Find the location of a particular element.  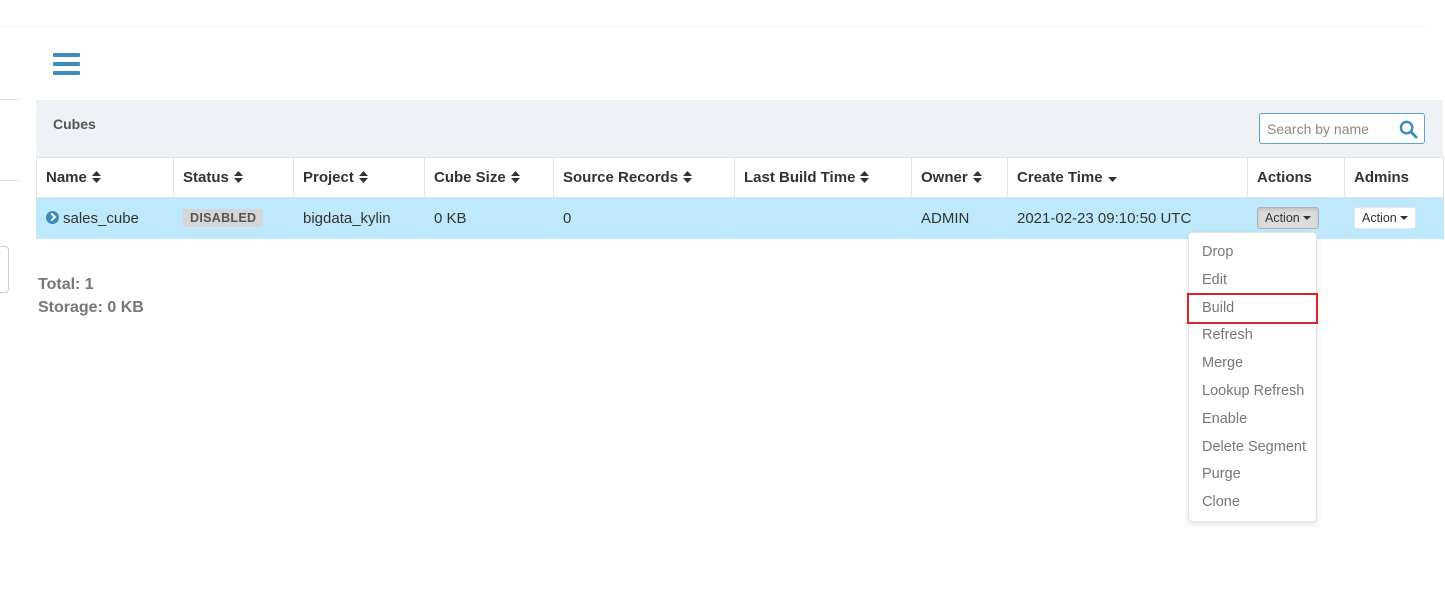

menu-item-lookup-refresh: Lookup Refresh is located at coordinates (1252, 392).